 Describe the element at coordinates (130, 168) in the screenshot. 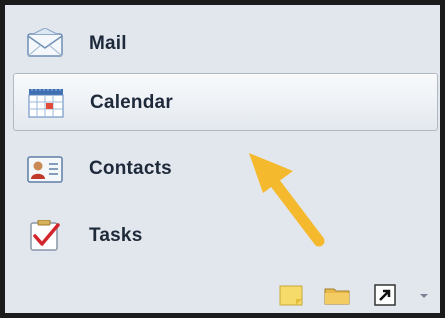

I see `nav-item-label: Contacts` at that location.